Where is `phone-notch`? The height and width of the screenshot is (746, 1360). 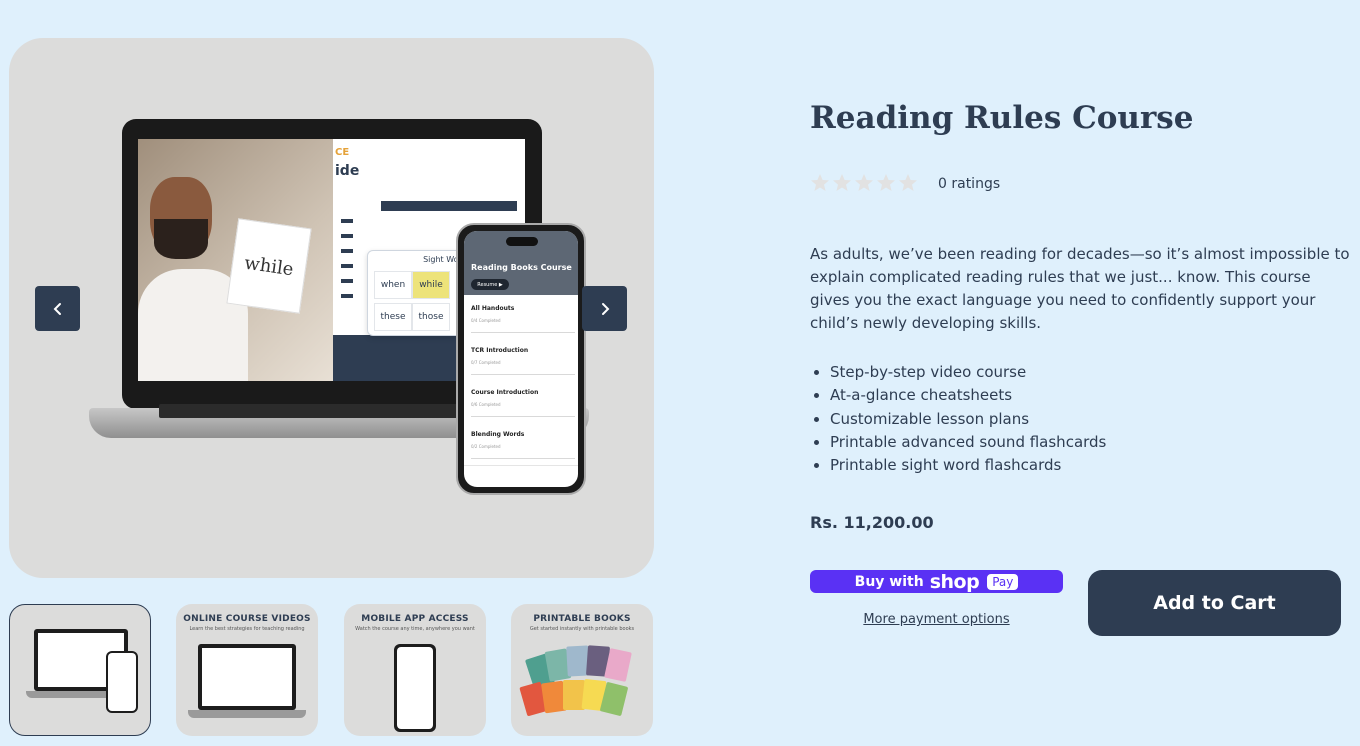 phone-notch is located at coordinates (522, 241).